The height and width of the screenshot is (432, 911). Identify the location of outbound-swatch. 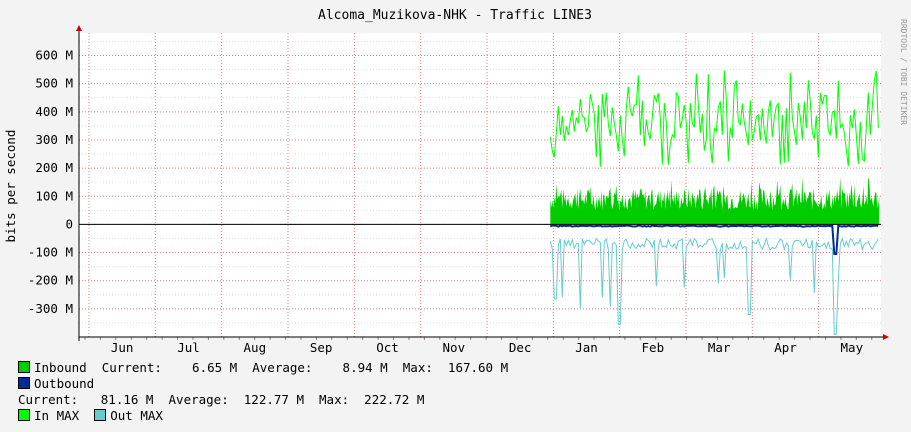
(24, 383).